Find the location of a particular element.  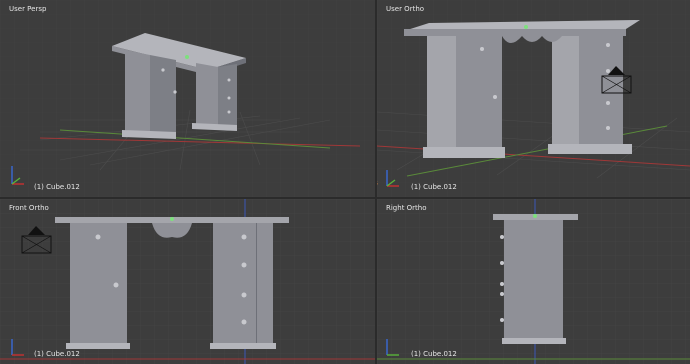

viewport-title: Front Ortho is located at coordinates (29, 208).